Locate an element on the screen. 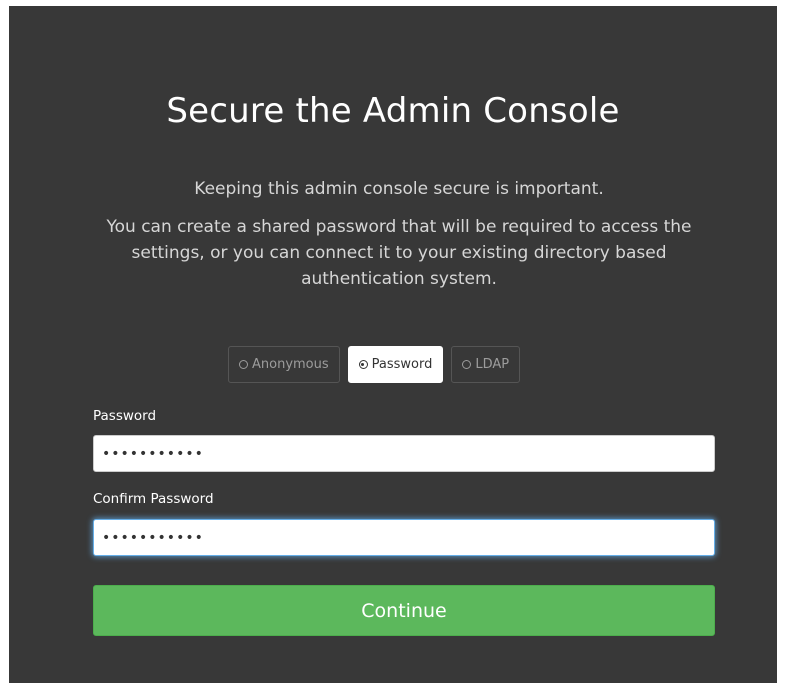 Image resolution: width=786 pixels, height=690 pixels. mode-password-button: Password is located at coordinates (395, 364).